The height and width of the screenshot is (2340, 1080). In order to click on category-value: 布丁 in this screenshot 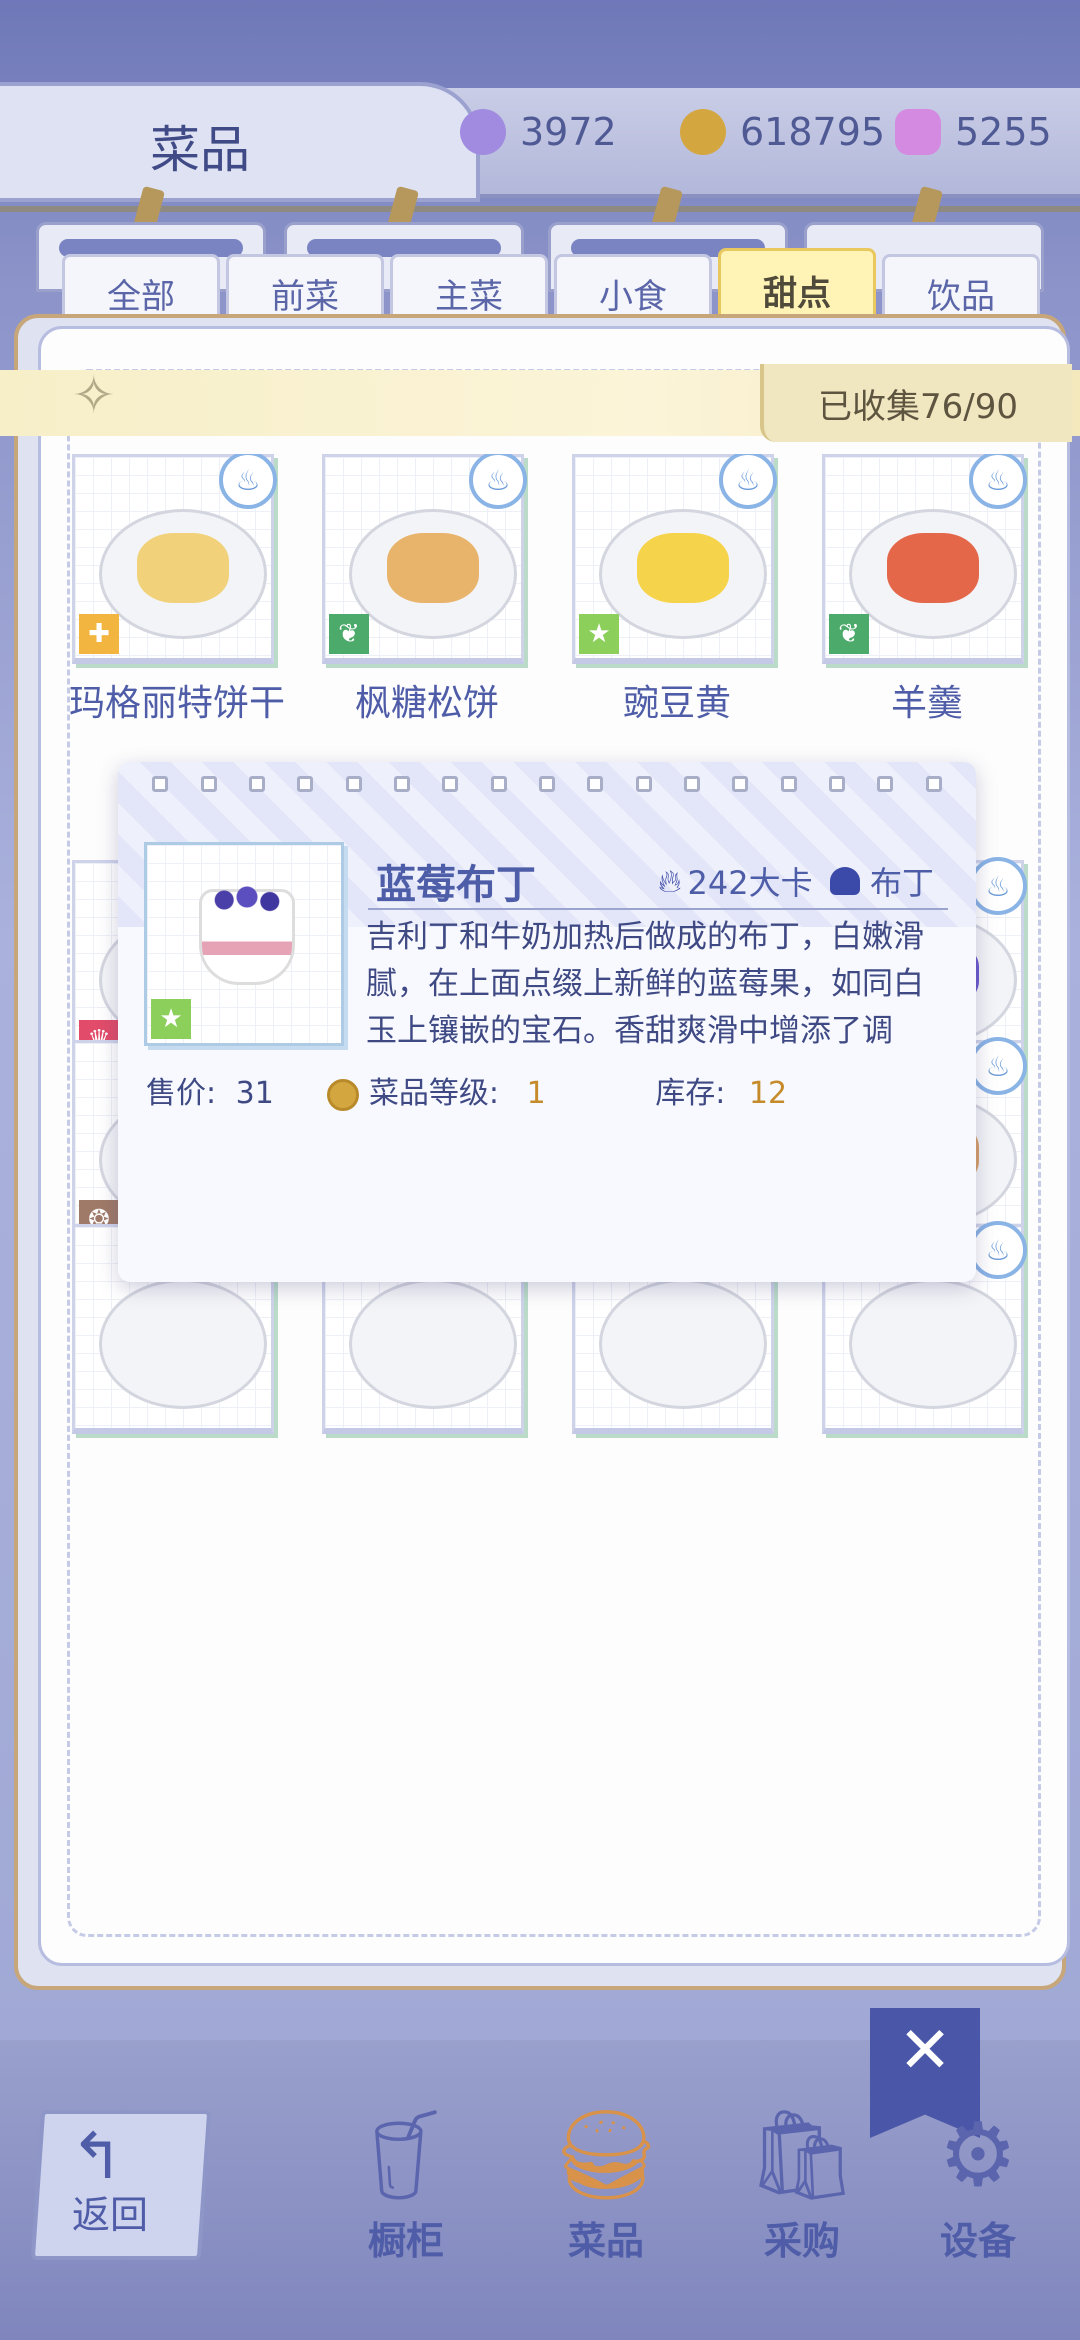, I will do `click(902, 883)`.